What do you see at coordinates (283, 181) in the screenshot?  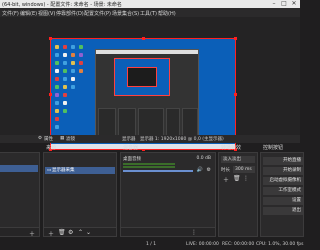 I see `start-virtual-camera-button: 启动虚拟摄像机` at bounding box center [283, 181].